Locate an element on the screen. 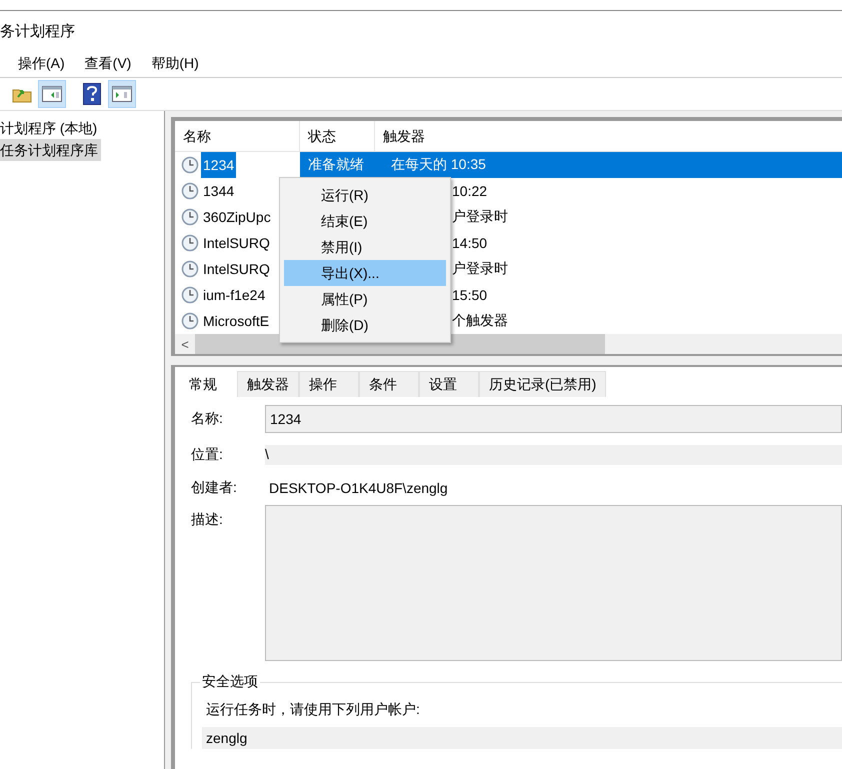  group-title: 安全选项 is located at coordinates (230, 682).